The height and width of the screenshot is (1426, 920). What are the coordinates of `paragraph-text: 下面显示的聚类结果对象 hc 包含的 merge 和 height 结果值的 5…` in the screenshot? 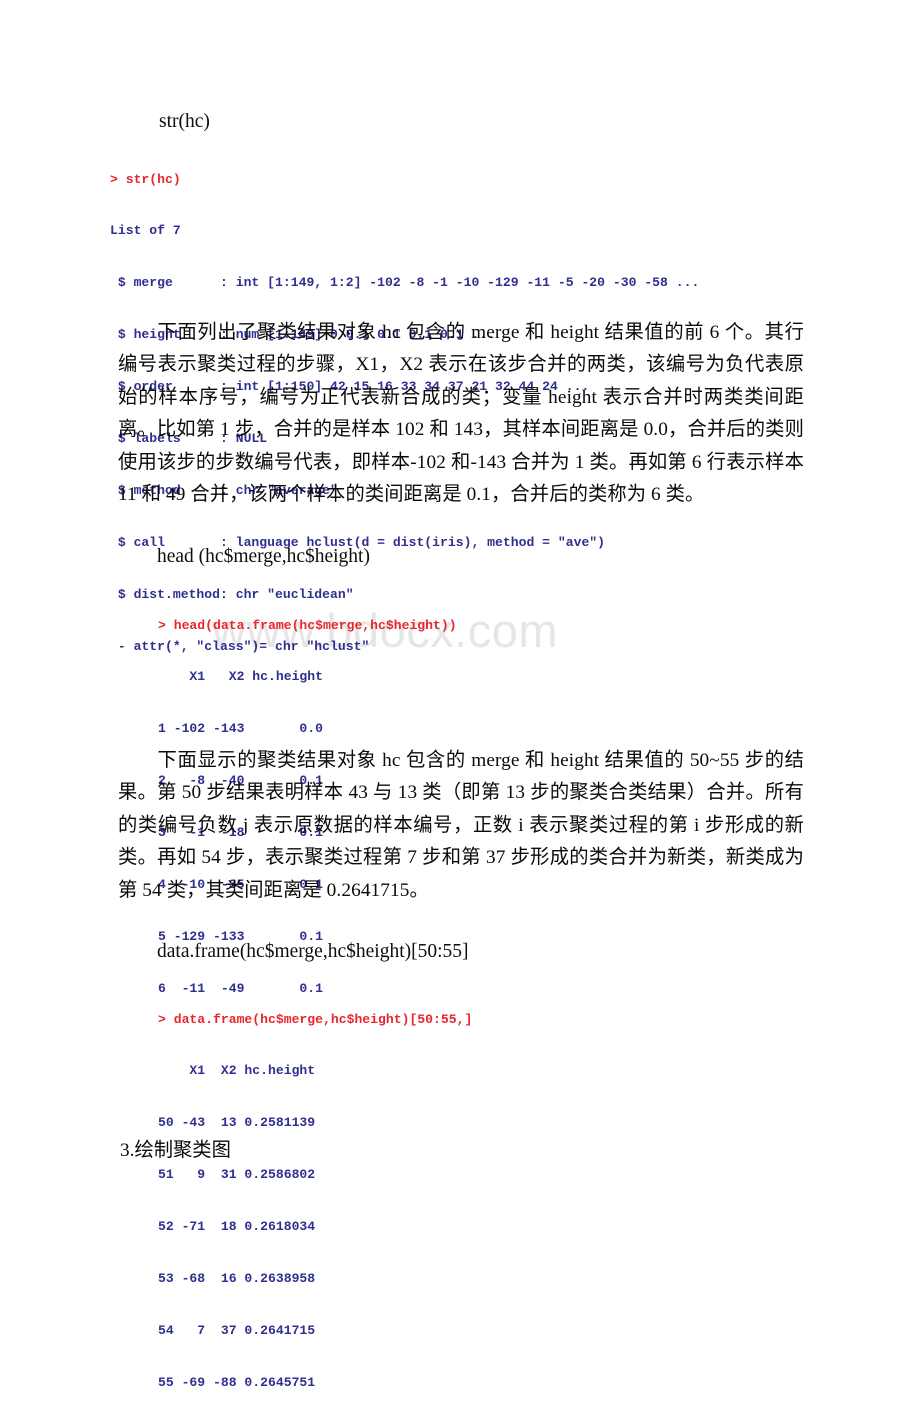 It's located at (461, 825).